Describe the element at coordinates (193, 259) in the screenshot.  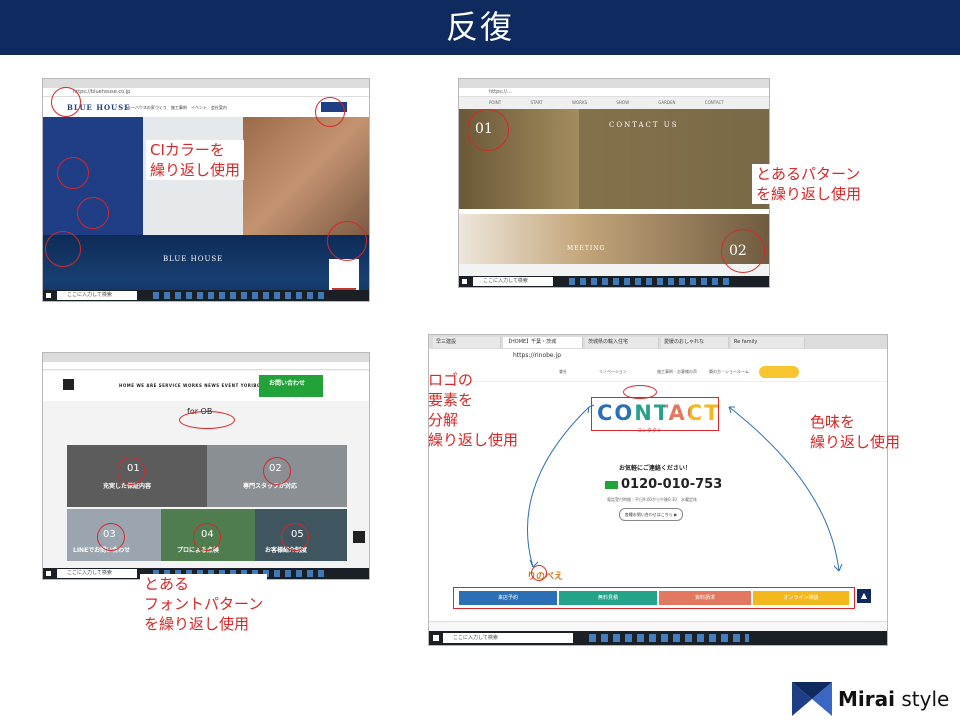
I see `footer-title: BLUE HOUSE` at that location.